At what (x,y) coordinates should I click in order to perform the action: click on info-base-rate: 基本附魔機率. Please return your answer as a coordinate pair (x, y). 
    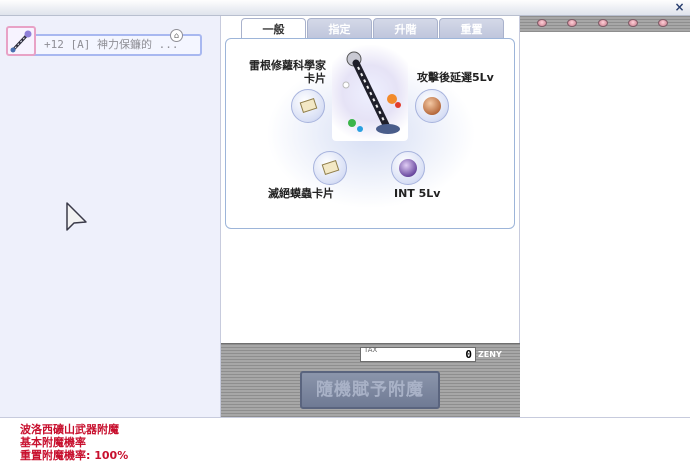
    Looking at the image, I should click on (53, 442).